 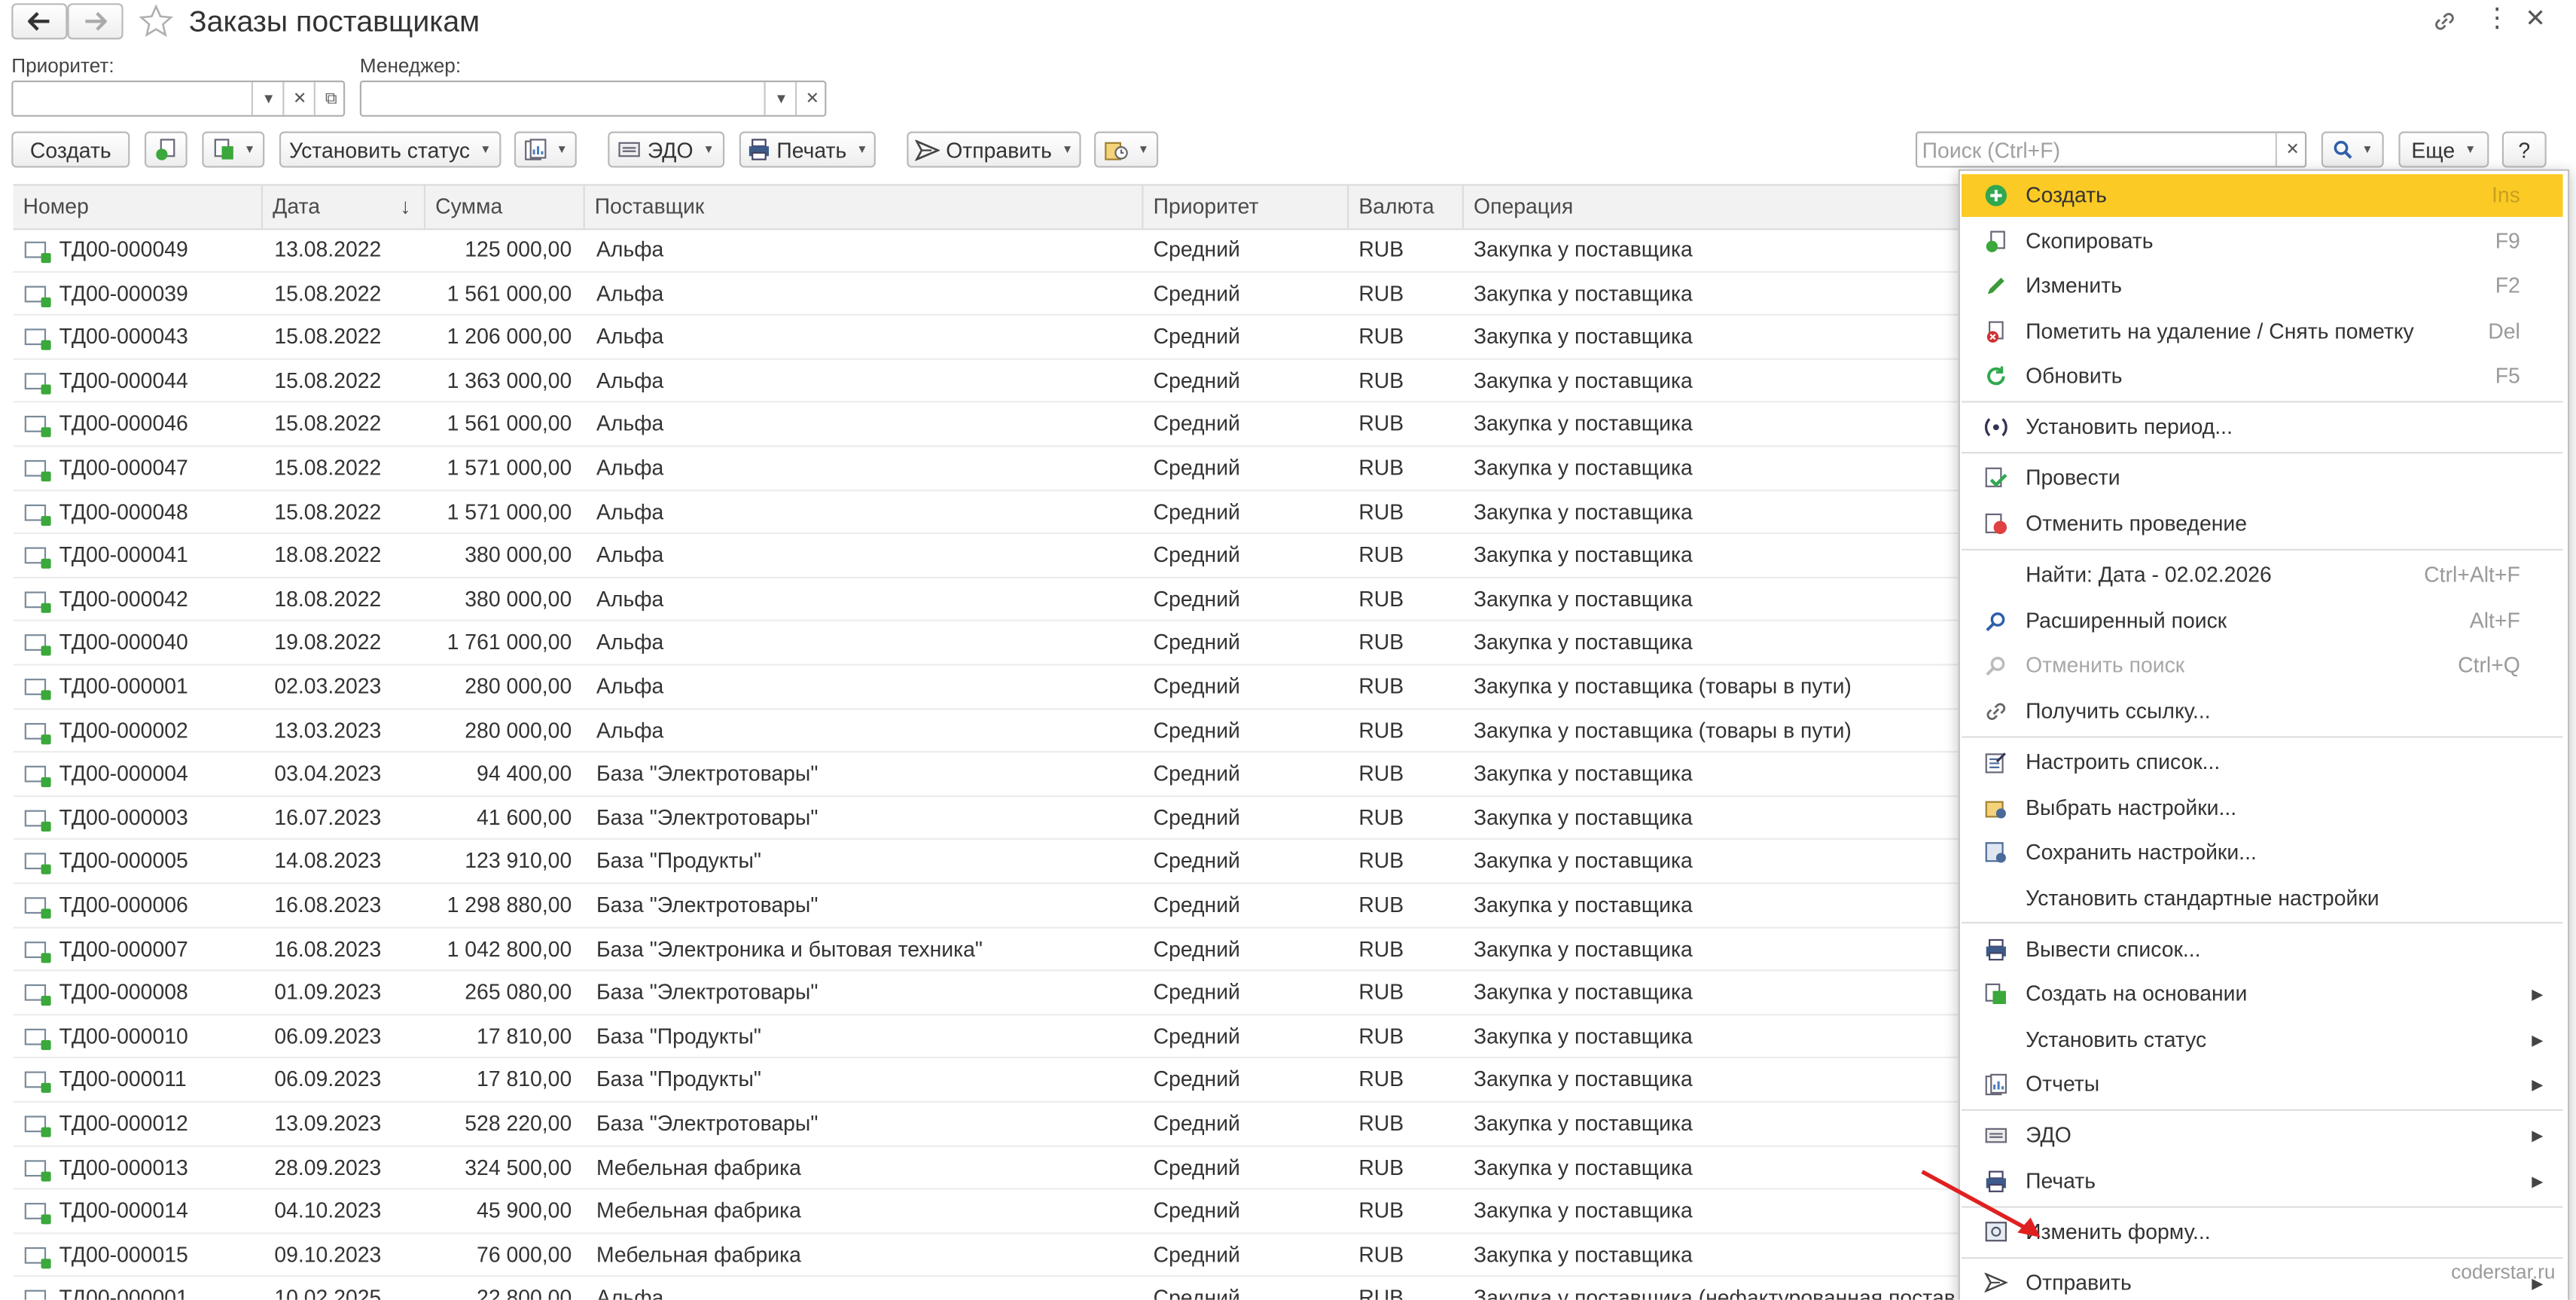 What do you see at coordinates (39, 21) in the screenshot?
I see `back-button` at bounding box center [39, 21].